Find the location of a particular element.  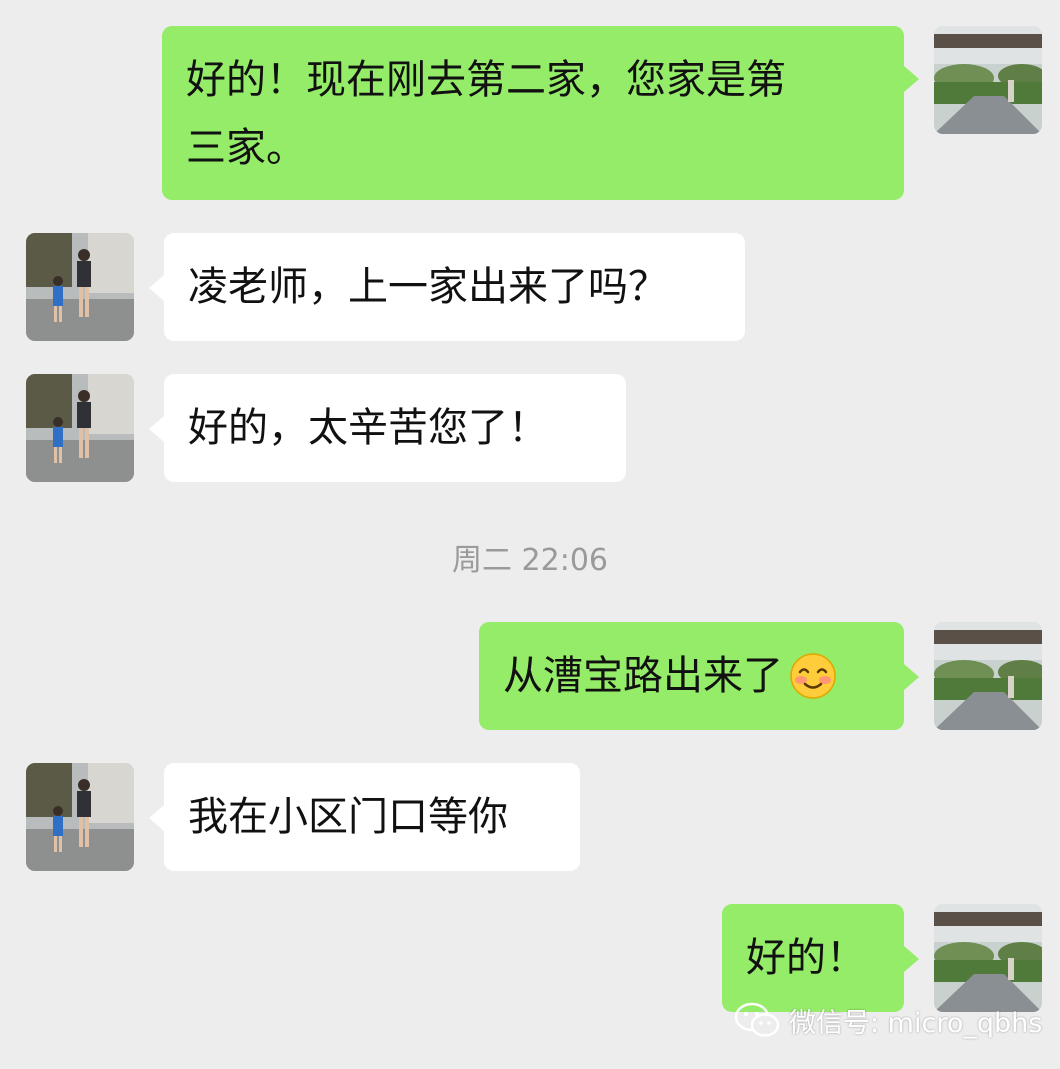

message-text: 好的，太辛苦您了！ is located at coordinates (368, 428).